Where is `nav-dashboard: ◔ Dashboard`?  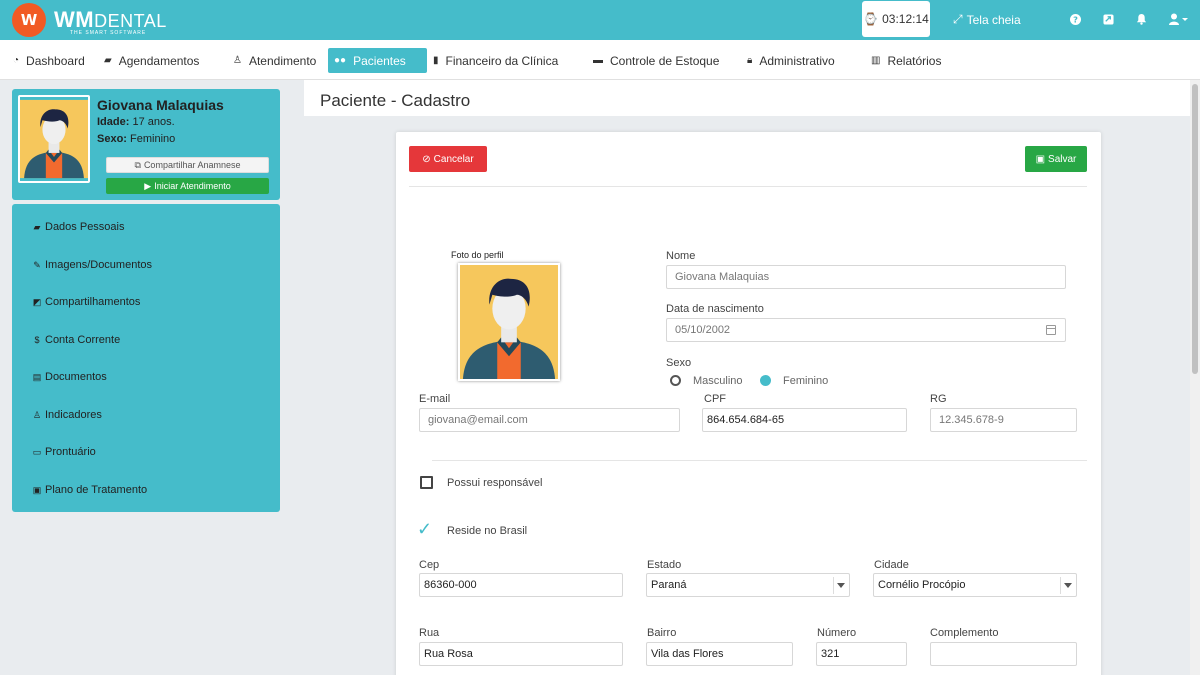
nav-dashboard: ◔ Dashboard is located at coordinates (49, 60).